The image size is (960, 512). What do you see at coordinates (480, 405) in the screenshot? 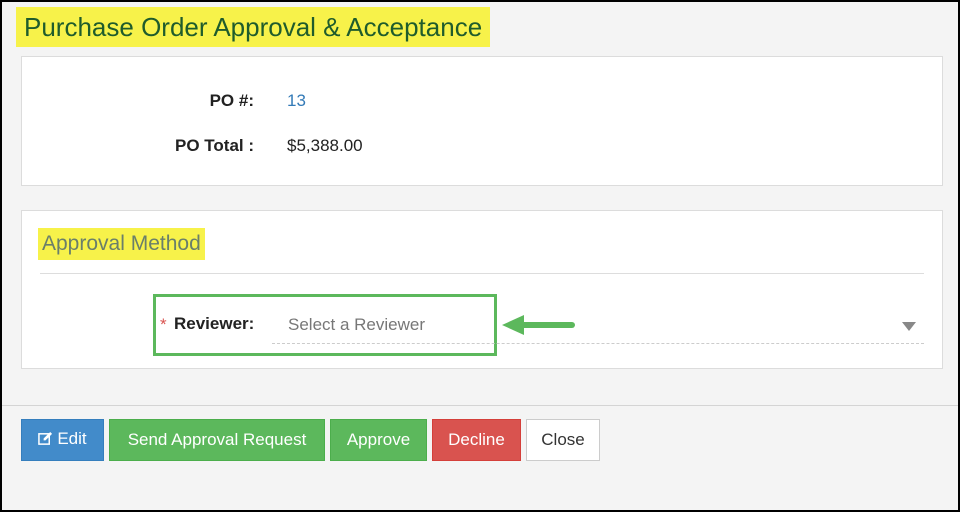
I see `footer-divider` at bounding box center [480, 405].